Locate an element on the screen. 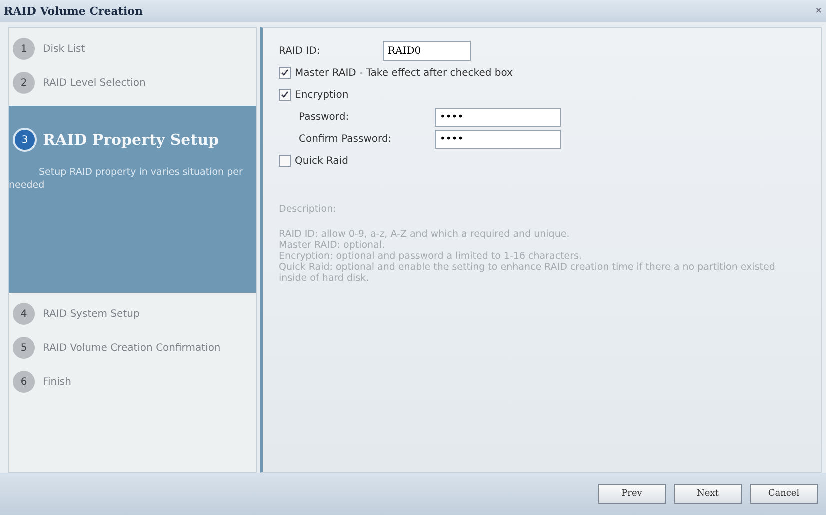 The image size is (826, 515). checkbox-label: Master RAID - Take effect after checked box is located at coordinates (404, 73).